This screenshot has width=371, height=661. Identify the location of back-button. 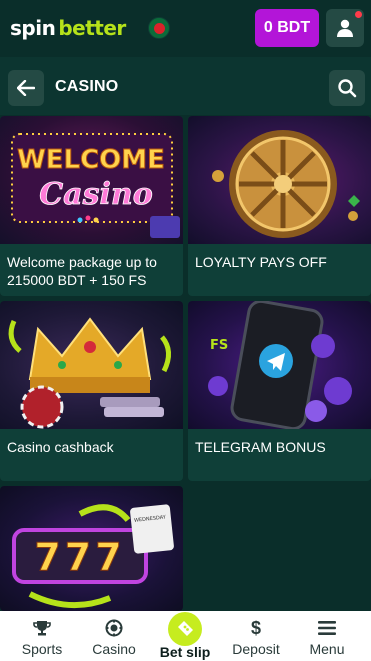
(26, 88).